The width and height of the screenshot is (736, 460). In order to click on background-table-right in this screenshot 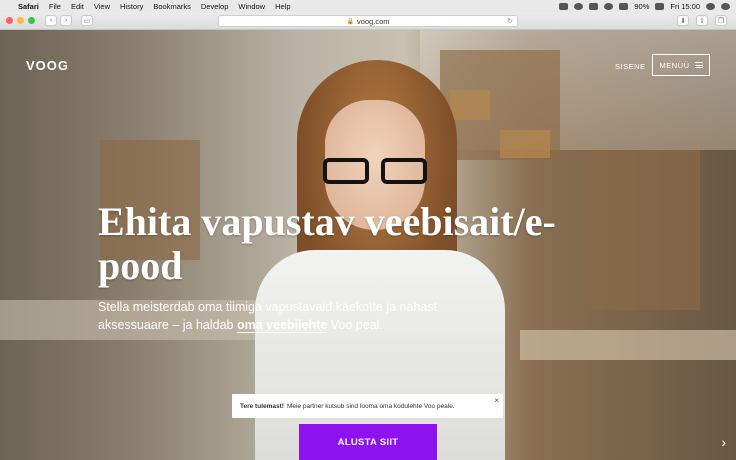, I will do `click(628, 345)`.